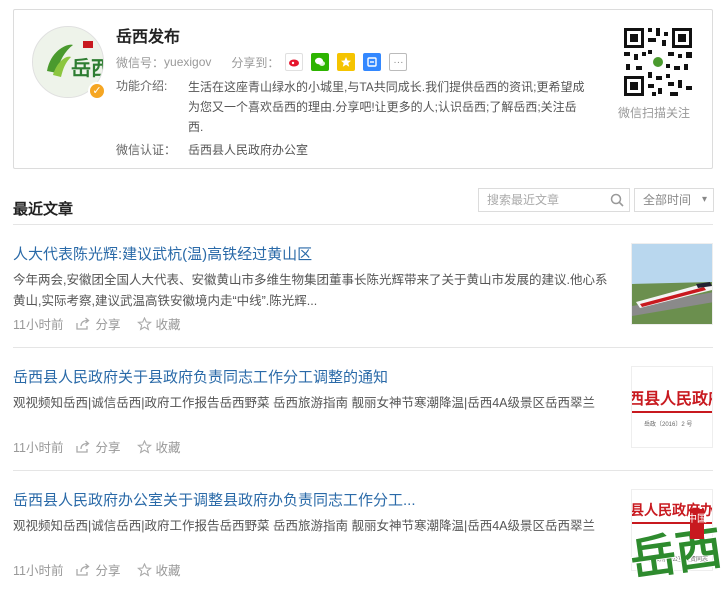  What do you see at coordinates (704, 199) in the screenshot?
I see `chevron-down-icon: ▾` at bounding box center [704, 199].